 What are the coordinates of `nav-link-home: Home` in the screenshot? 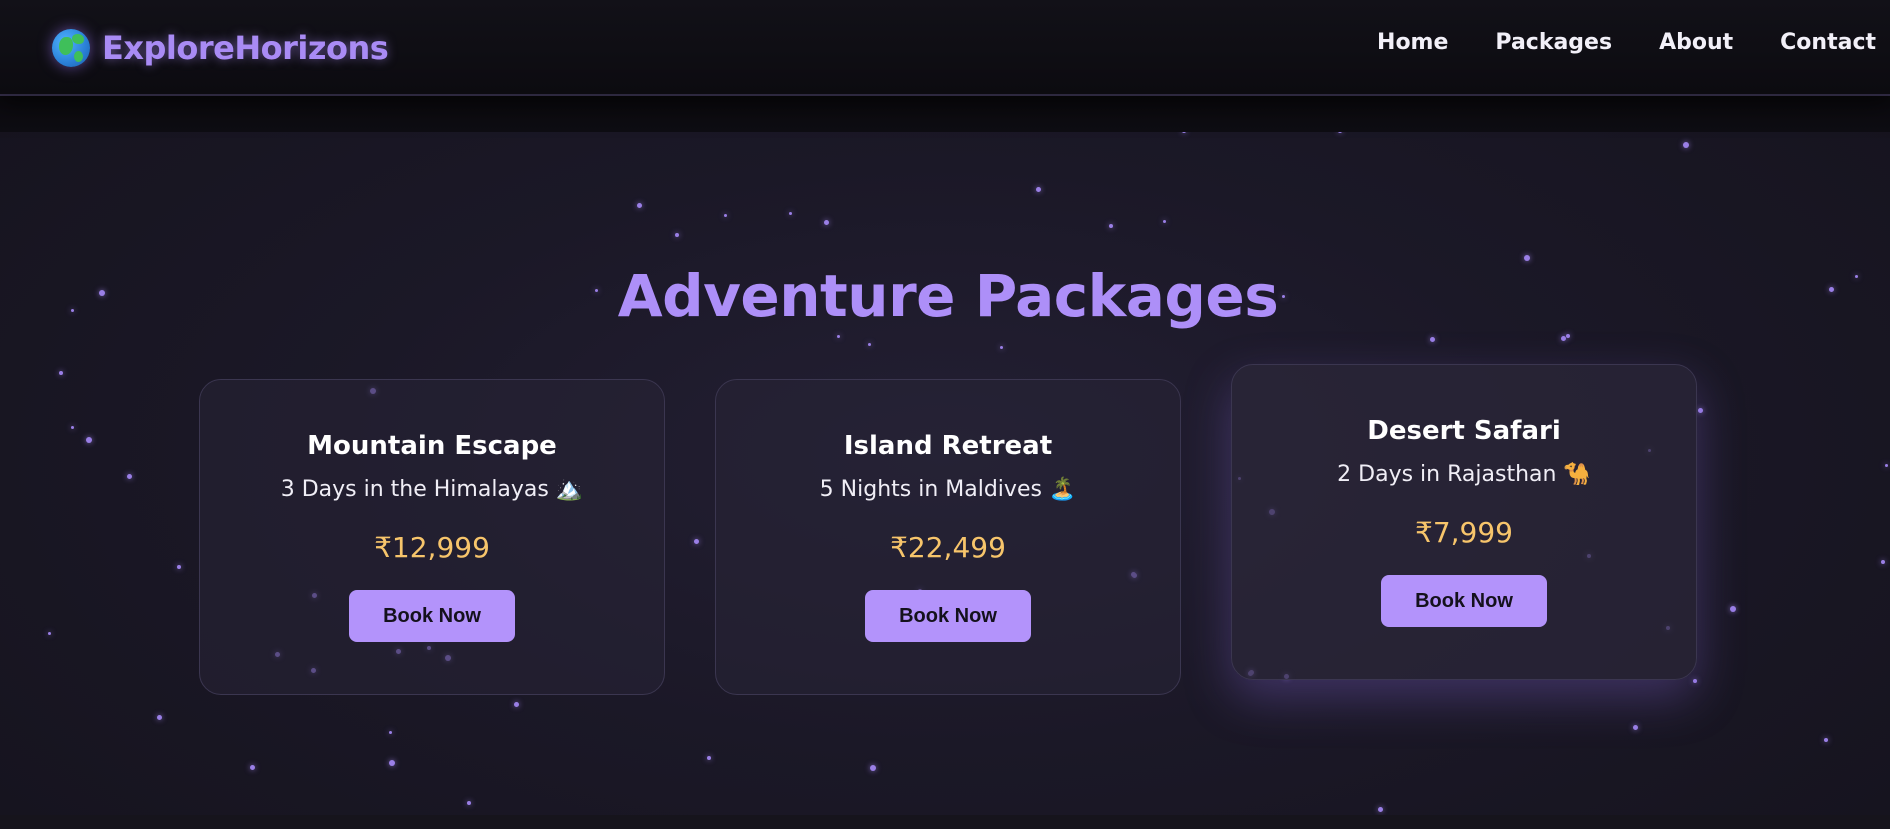 It's located at (1412, 42).